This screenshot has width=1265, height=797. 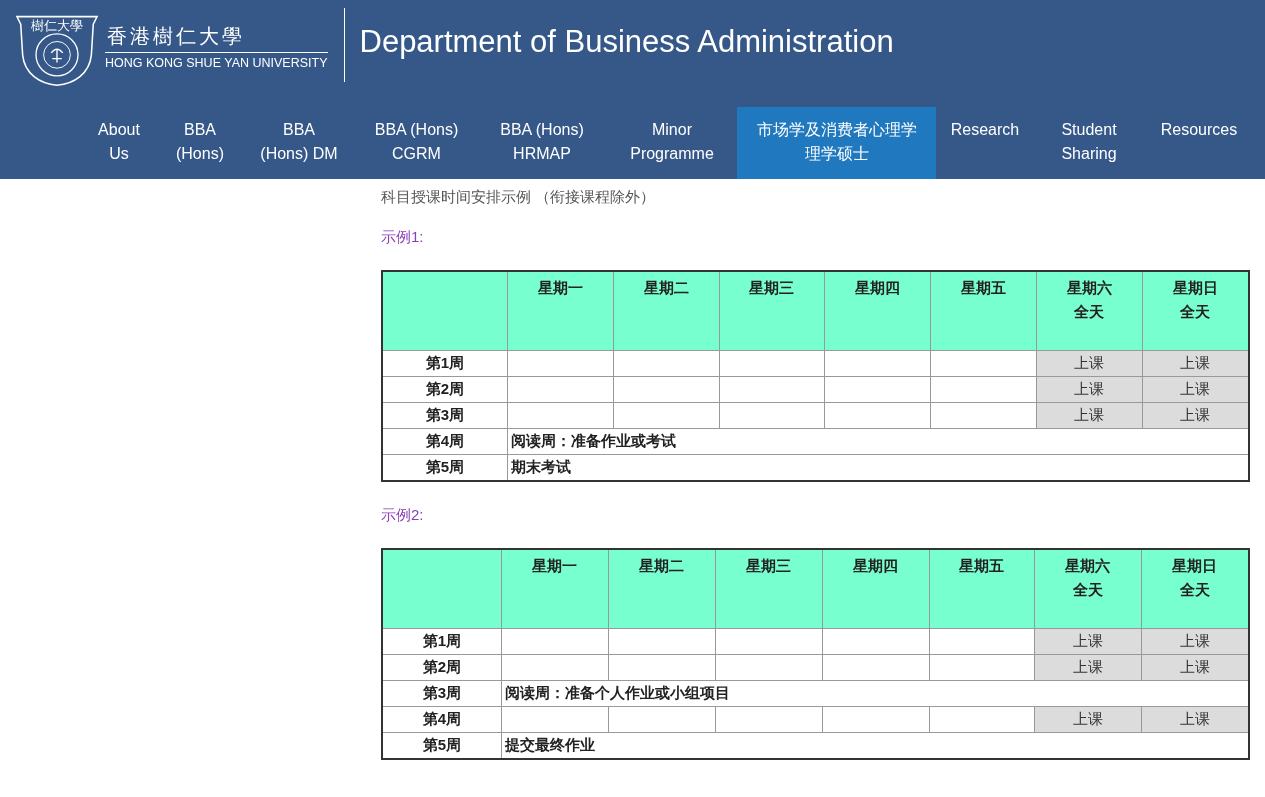 I want to click on nav-tab: Minor Programme, so click(x=672, y=143).